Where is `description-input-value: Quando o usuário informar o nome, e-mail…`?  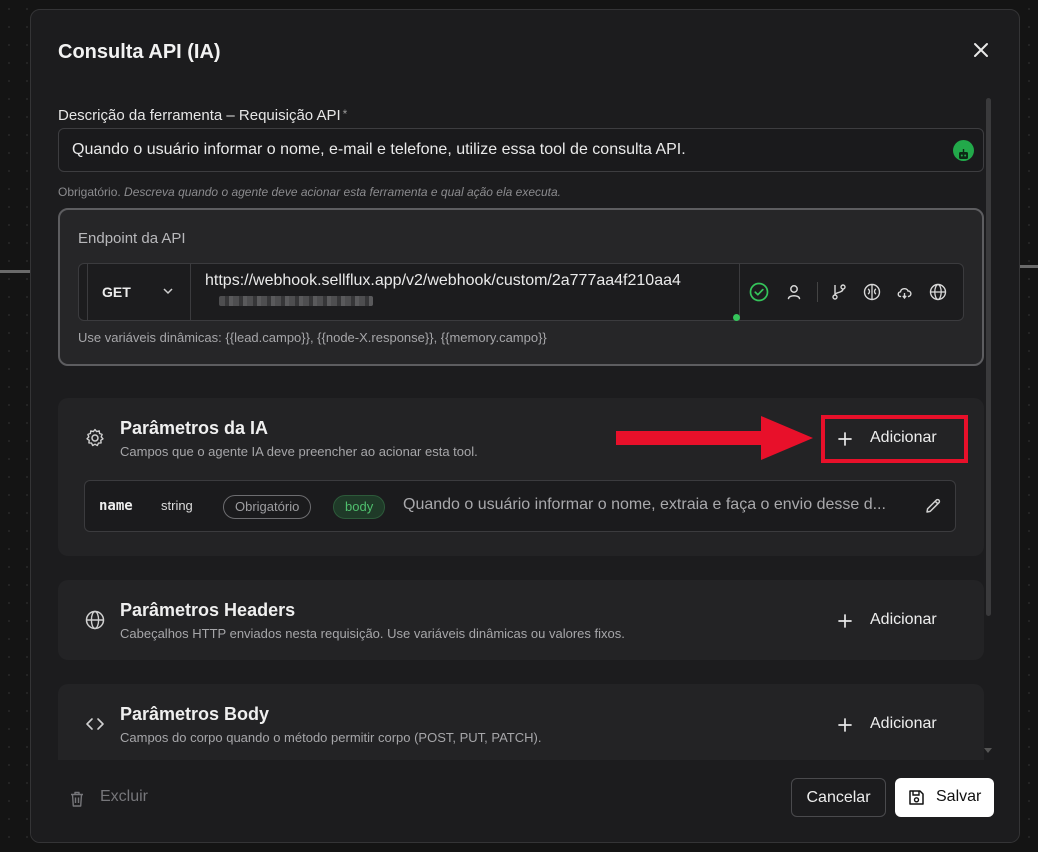
description-input-value: Quando o usuário informar o nome, e-mail… is located at coordinates (379, 149).